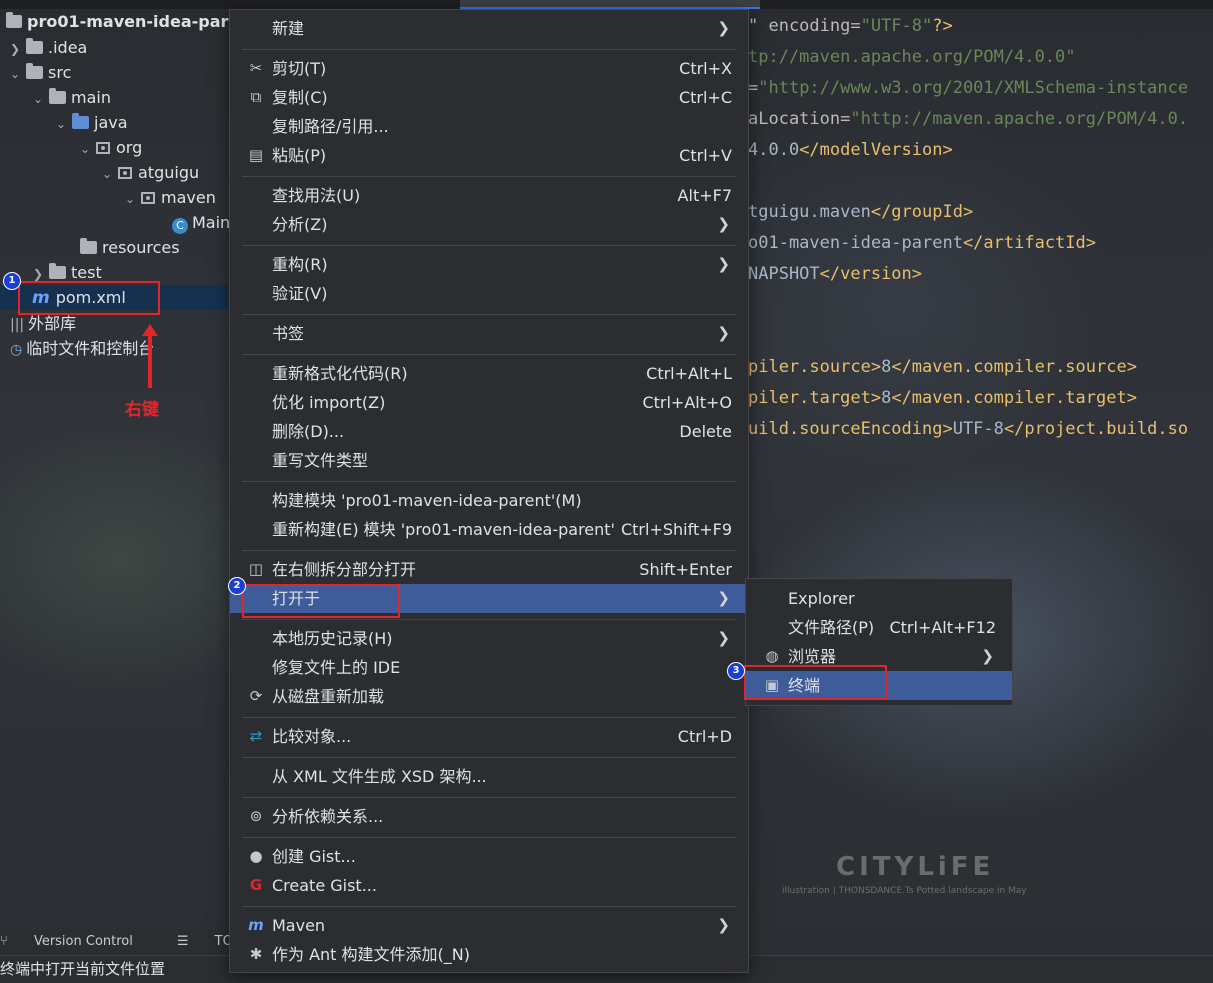 This screenshot has height=983, width=1213. What do you see at coordinates (861, 212) in the screenshot?
I see `code-line: tguigu.maven</groupId>` at bounding box center [861, 212].